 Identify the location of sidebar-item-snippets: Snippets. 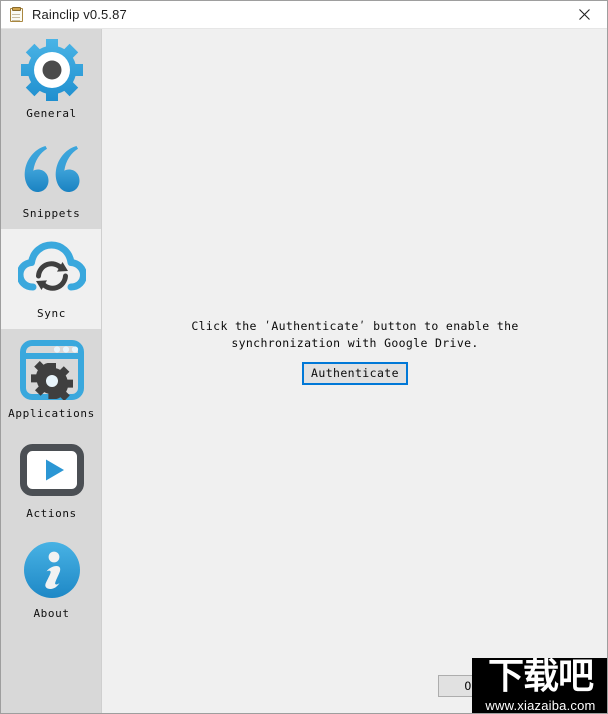
(51, 179).